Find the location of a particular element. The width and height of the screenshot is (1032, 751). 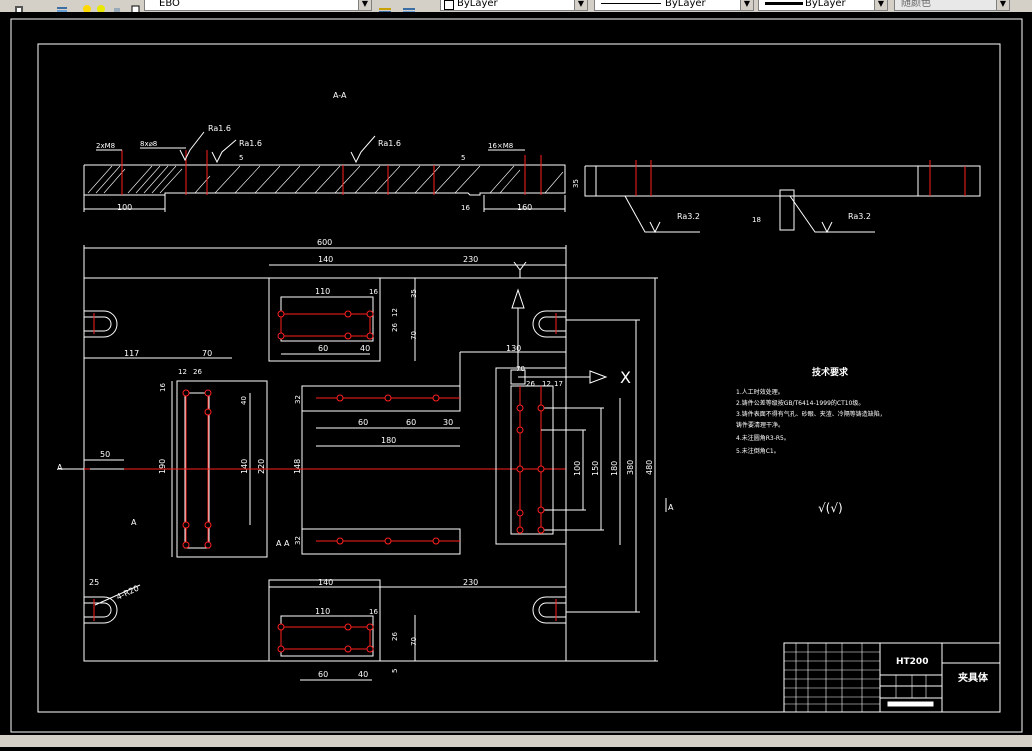

tech-item-4: 4.未注圆角R3-R5。 is located at coordinates (763, 438).